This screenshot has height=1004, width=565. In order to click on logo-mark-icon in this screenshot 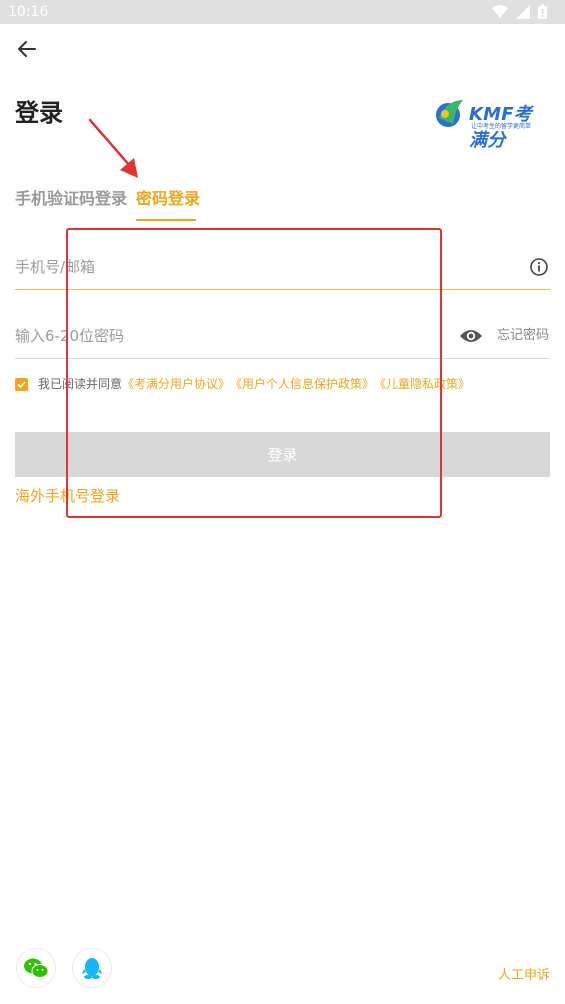, I will do `click(449, 113)`.